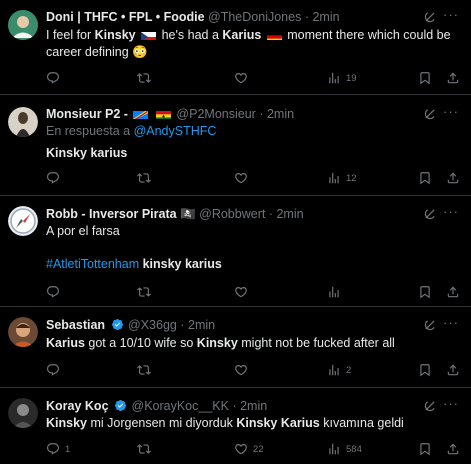 The width and height of the screenshot is (471, 464). What do you see at coordinates (351, 78) in the screenshot?
I see `views-count: 19` at bounding box center [351, 78].